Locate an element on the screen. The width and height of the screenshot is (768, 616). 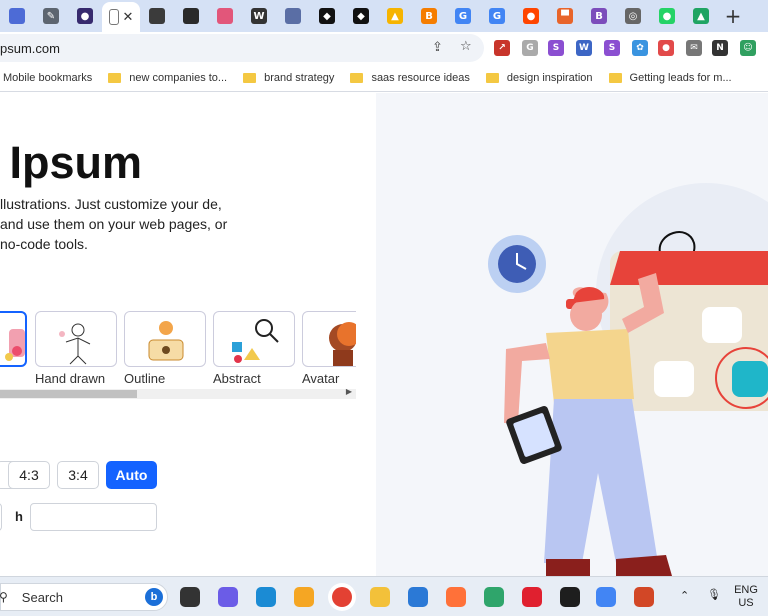
taskbar: ⚲ Search b ⌃ 🎙 ENG US is located at coordinates (384, 596).